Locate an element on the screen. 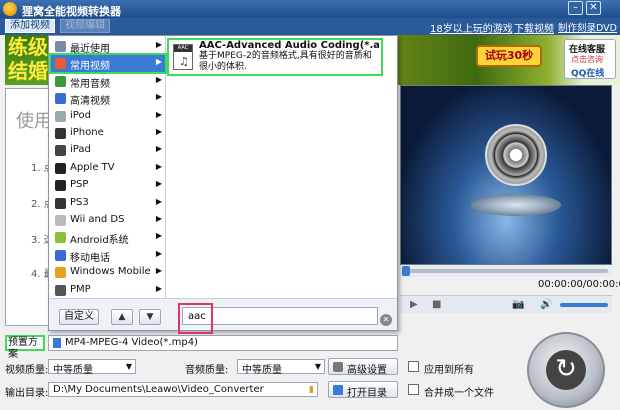 This screenshot has height=410, width=620. category-item: PMP ▶ is located at coordinates (108, 290).